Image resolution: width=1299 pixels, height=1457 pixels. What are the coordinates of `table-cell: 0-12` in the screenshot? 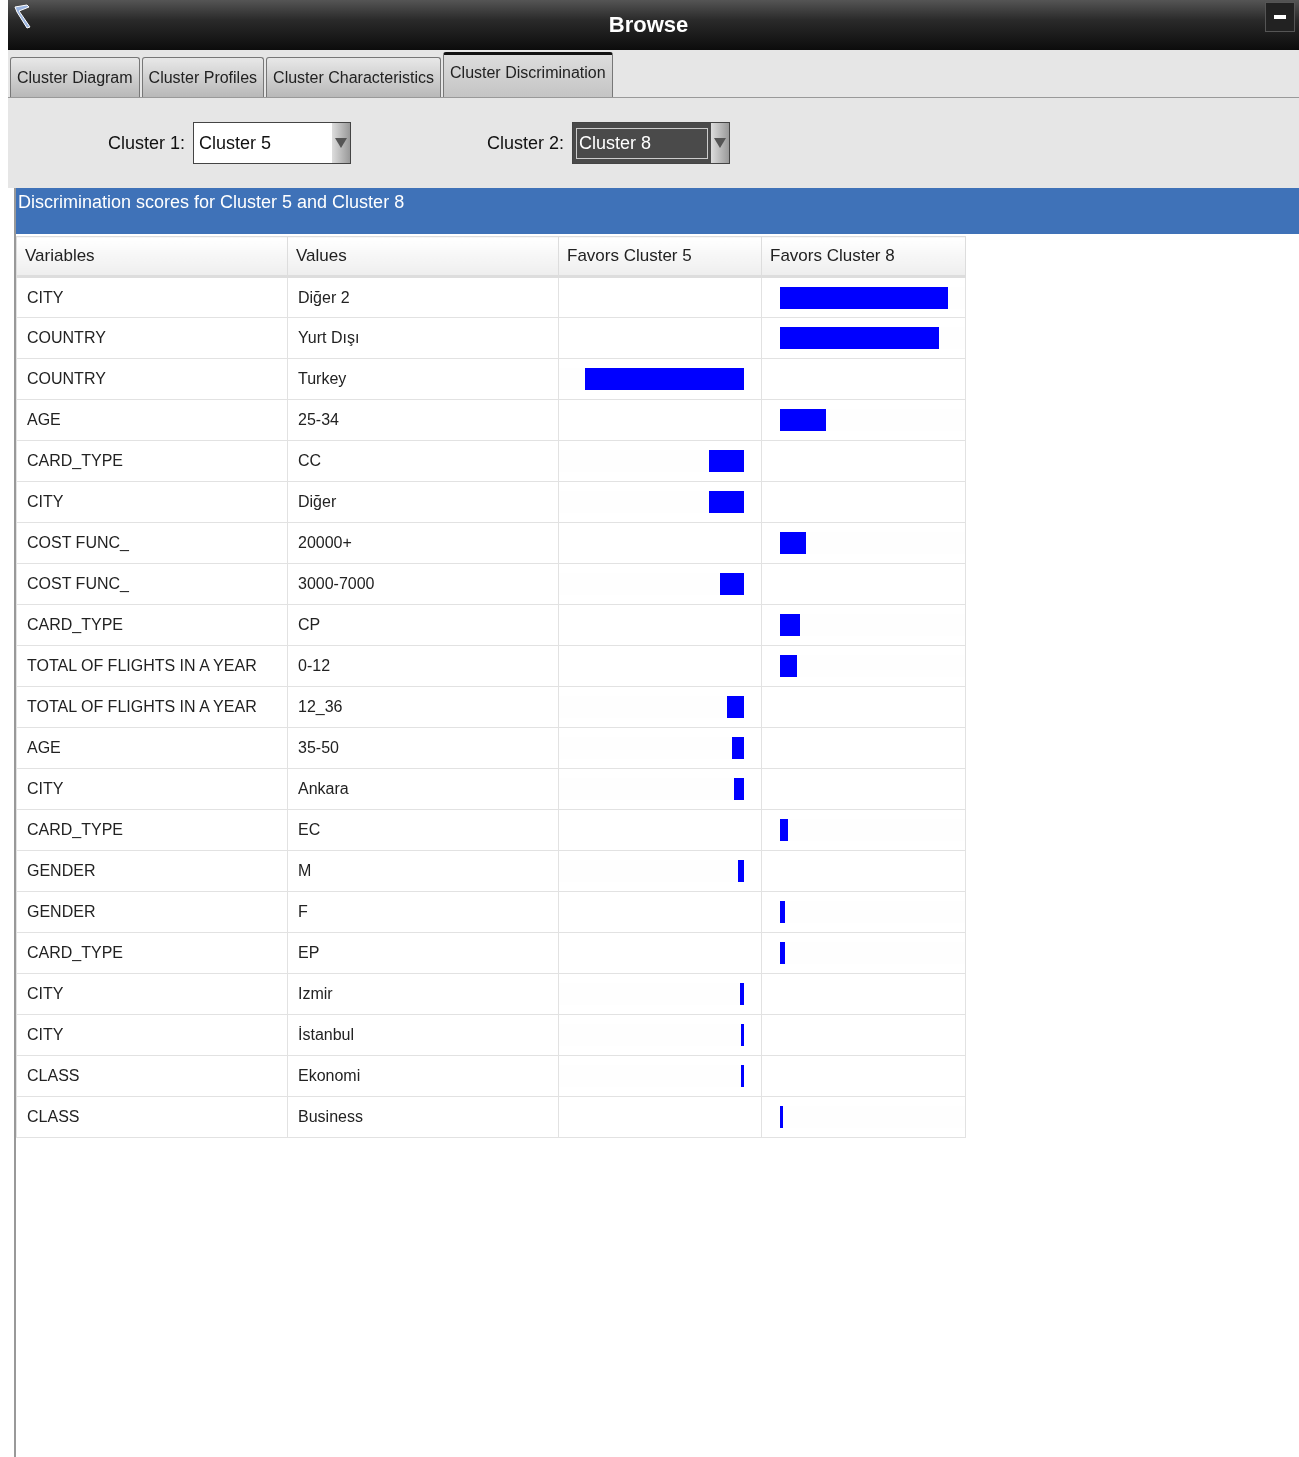 It's located at (423, 666).